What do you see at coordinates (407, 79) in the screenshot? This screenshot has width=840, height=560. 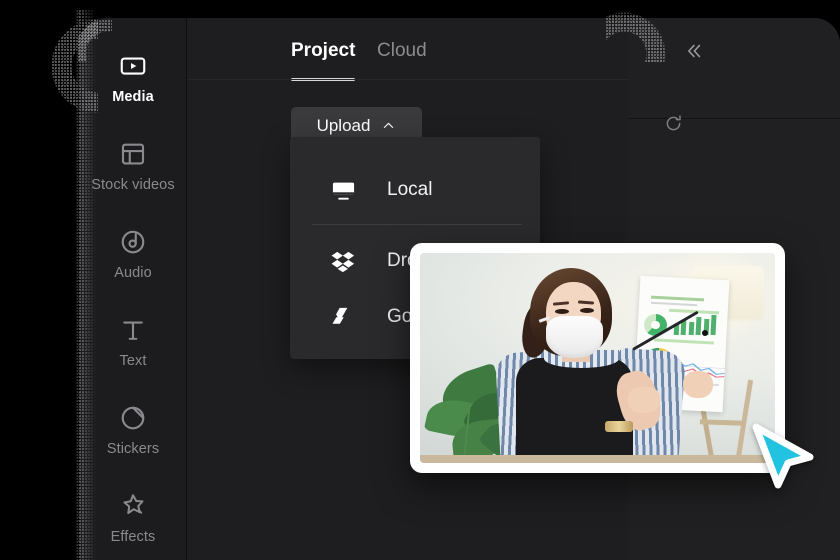 I see `tabs-rule` at bounding box center [407, 79].